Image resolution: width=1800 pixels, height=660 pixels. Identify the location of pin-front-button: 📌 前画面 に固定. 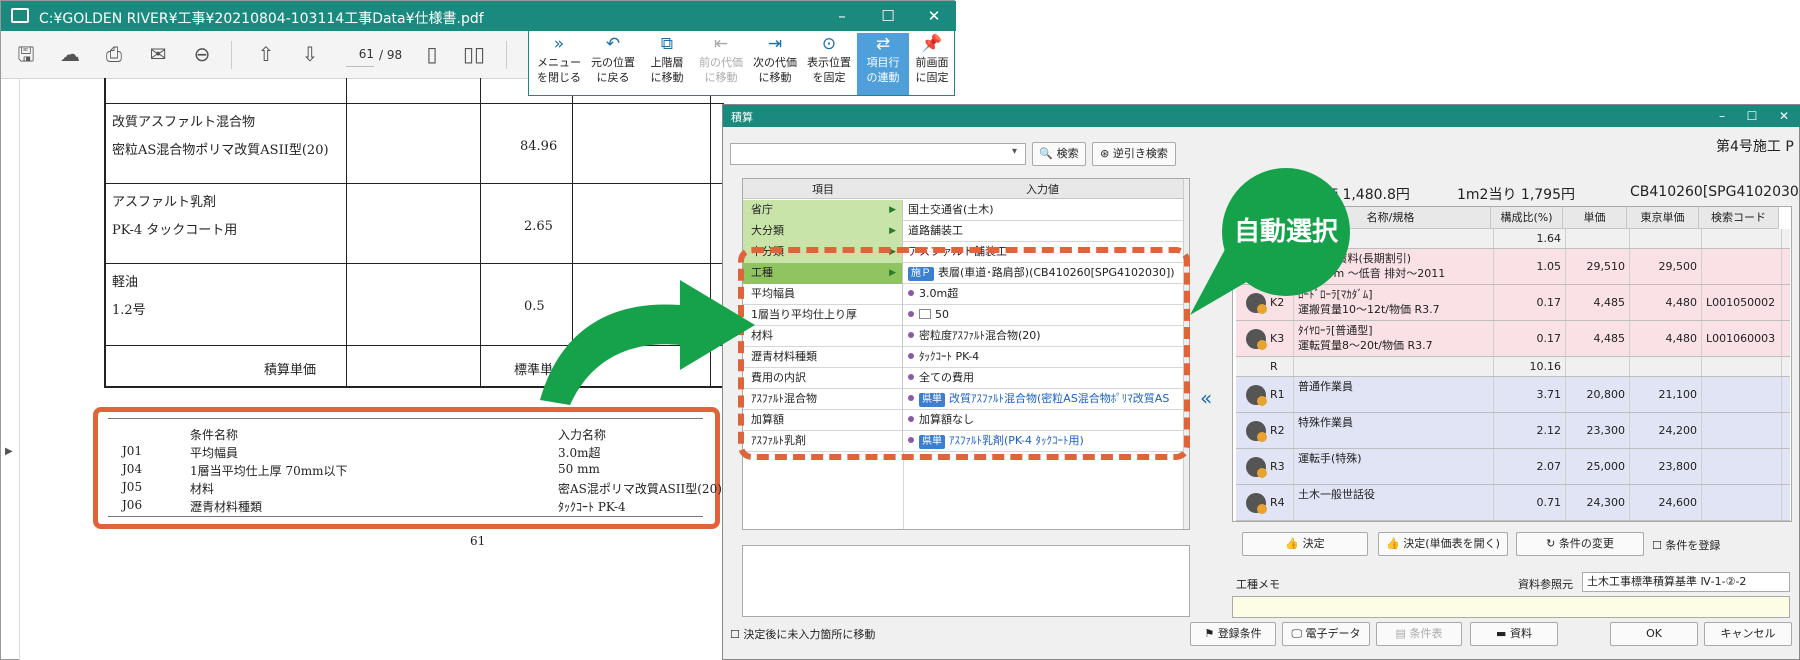
(932, 64).